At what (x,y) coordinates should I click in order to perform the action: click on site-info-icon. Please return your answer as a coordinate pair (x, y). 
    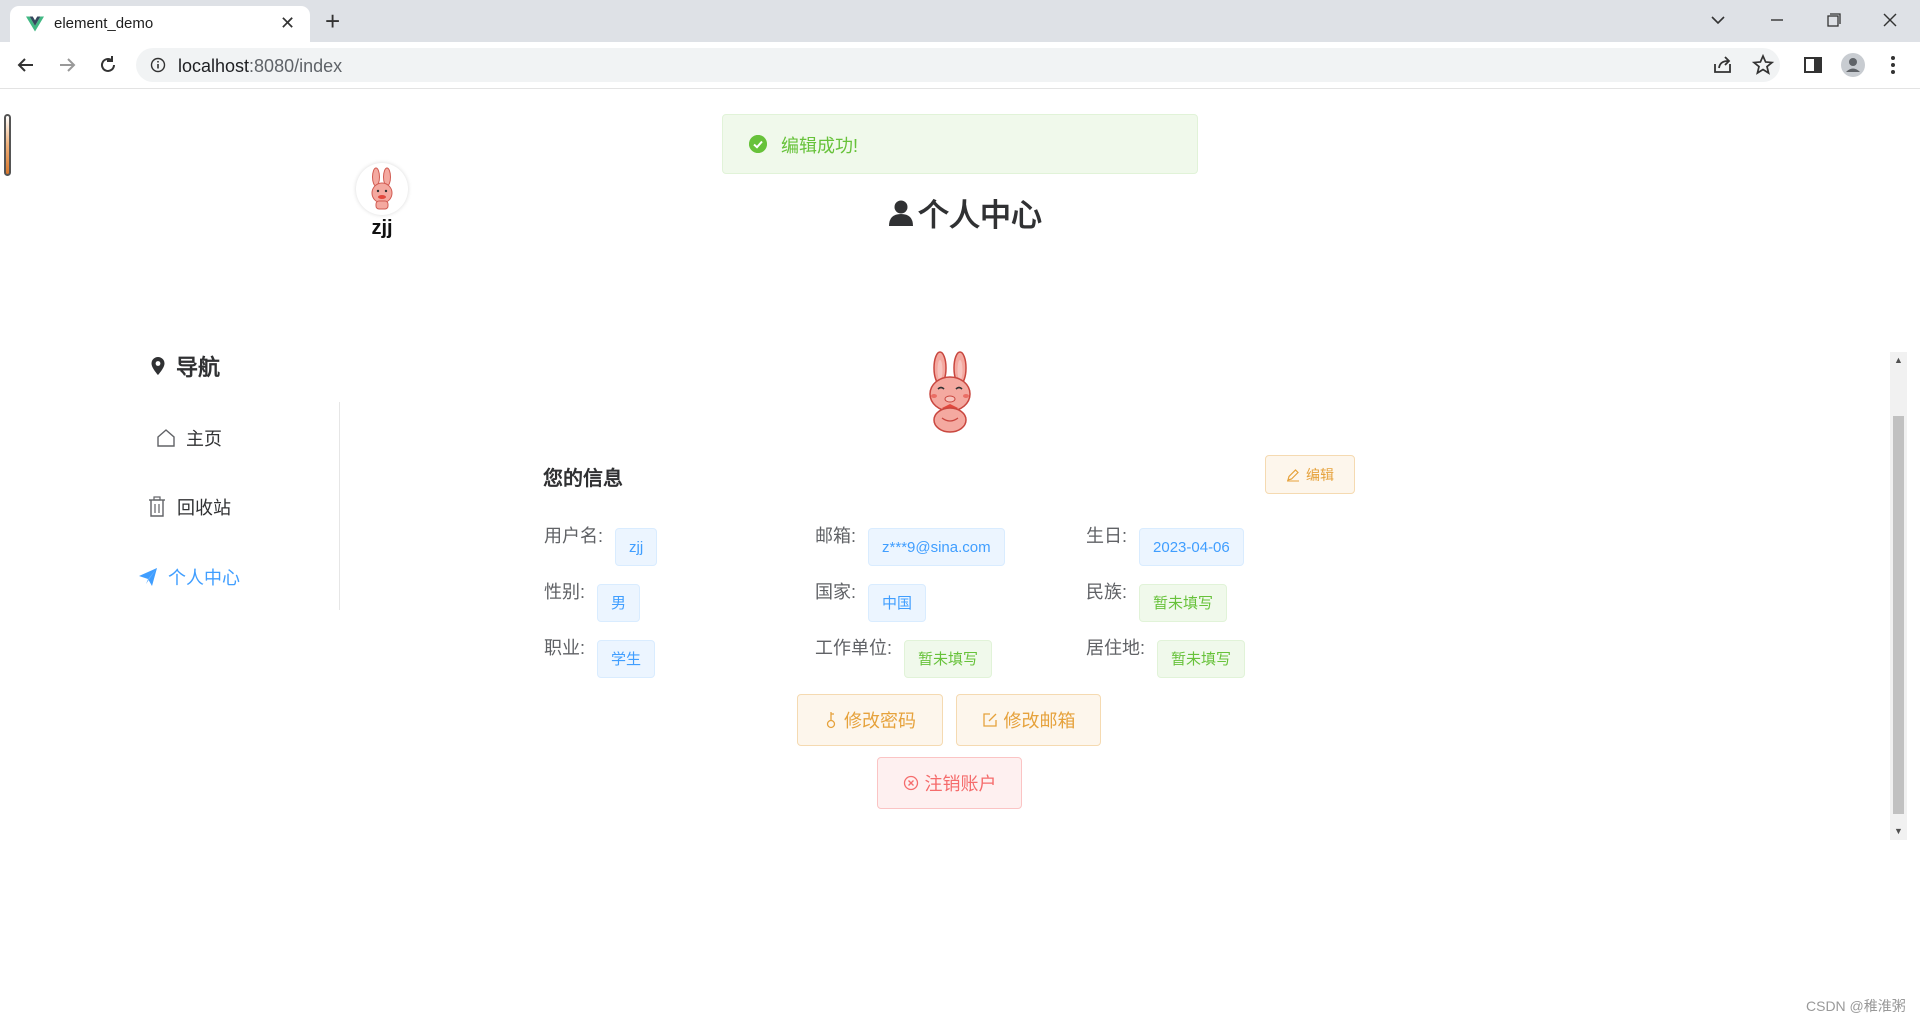
    Looking at the image, I should click on (158, 65).